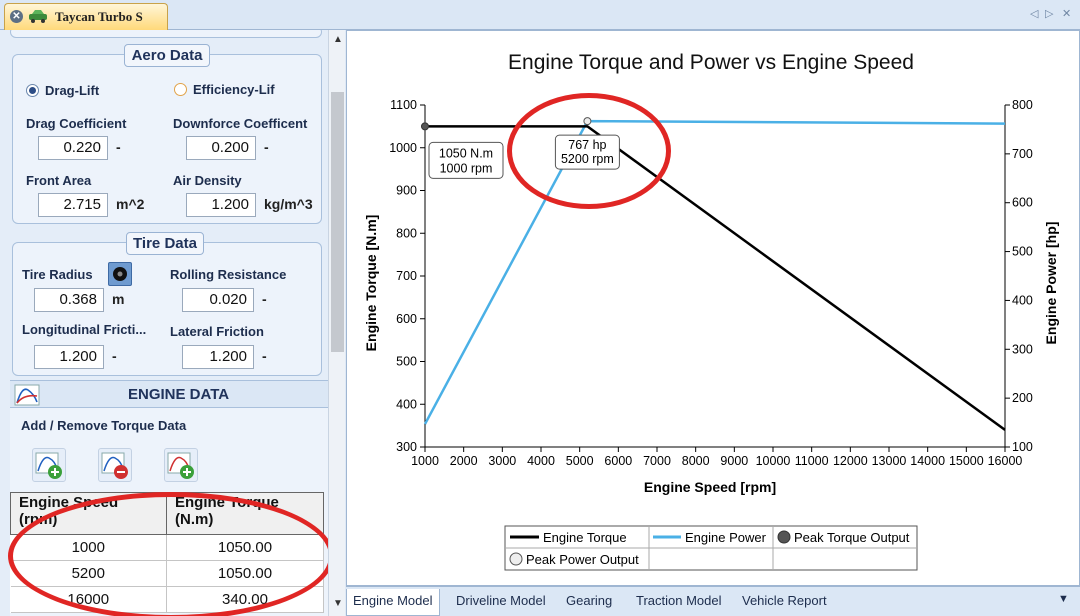 This screenshot has height=616, width=1080. I want to click on legend-peak-torque-marker, so click(784, 537).